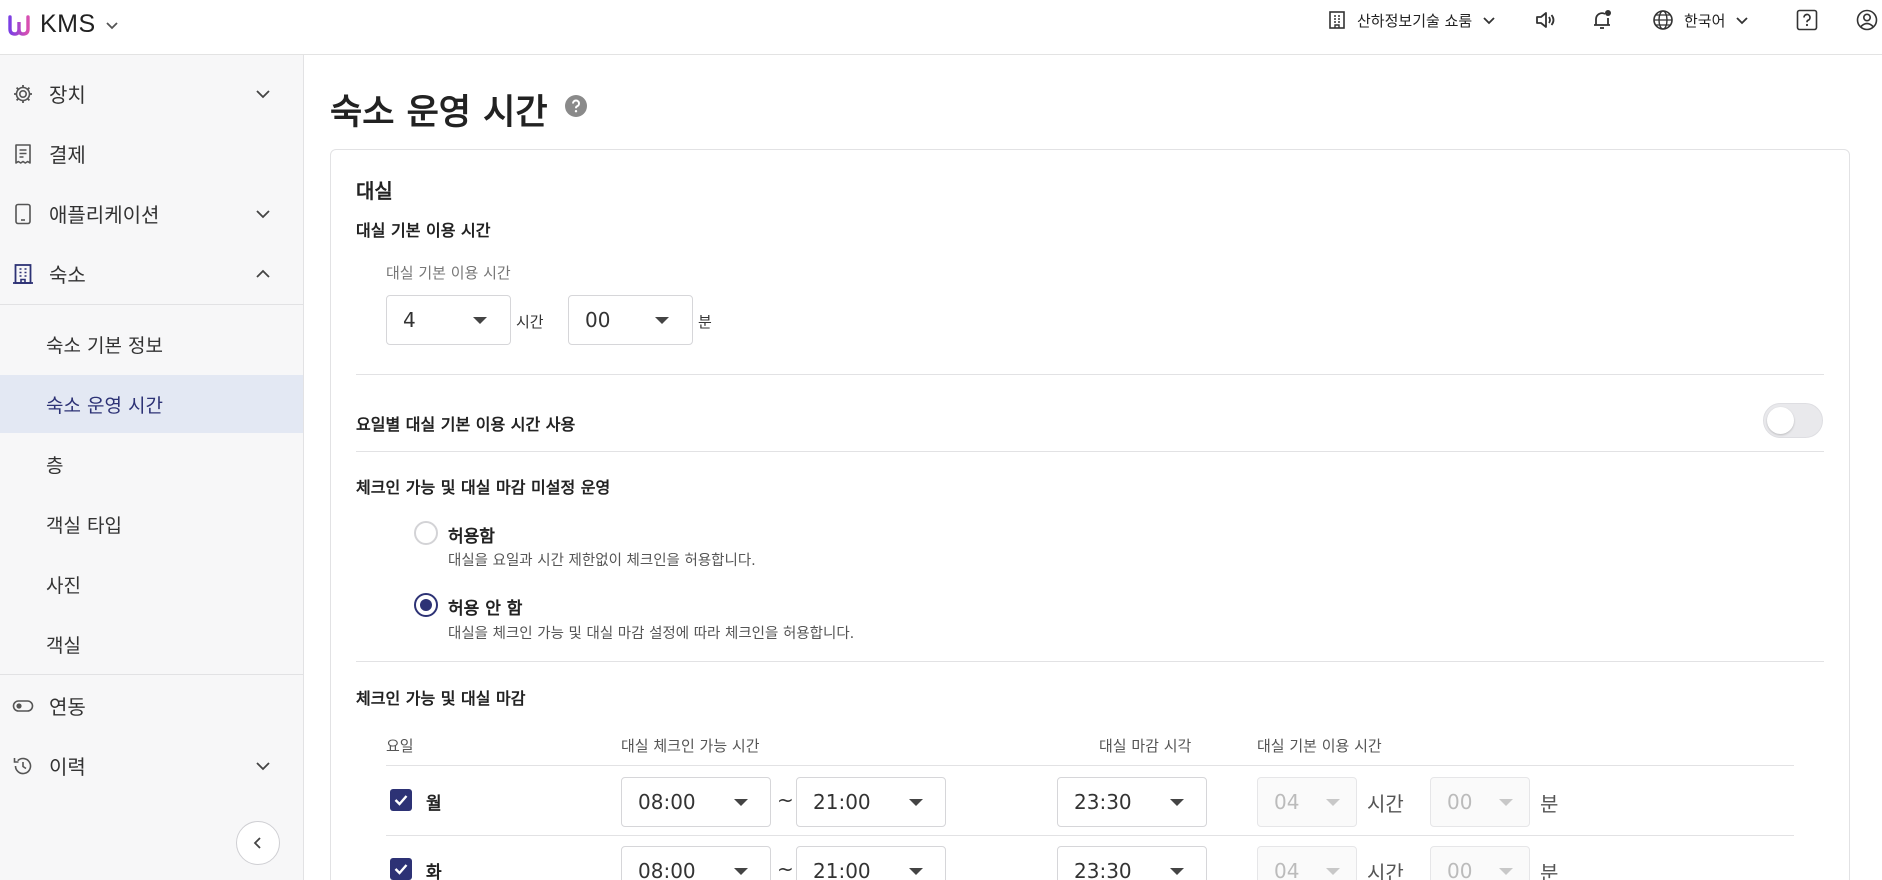 The width and height of the screenshot is (1882, 880). I want to click on sidebar-subitem-operating-hours: 숙소 운영 시간, so click(151, 404).